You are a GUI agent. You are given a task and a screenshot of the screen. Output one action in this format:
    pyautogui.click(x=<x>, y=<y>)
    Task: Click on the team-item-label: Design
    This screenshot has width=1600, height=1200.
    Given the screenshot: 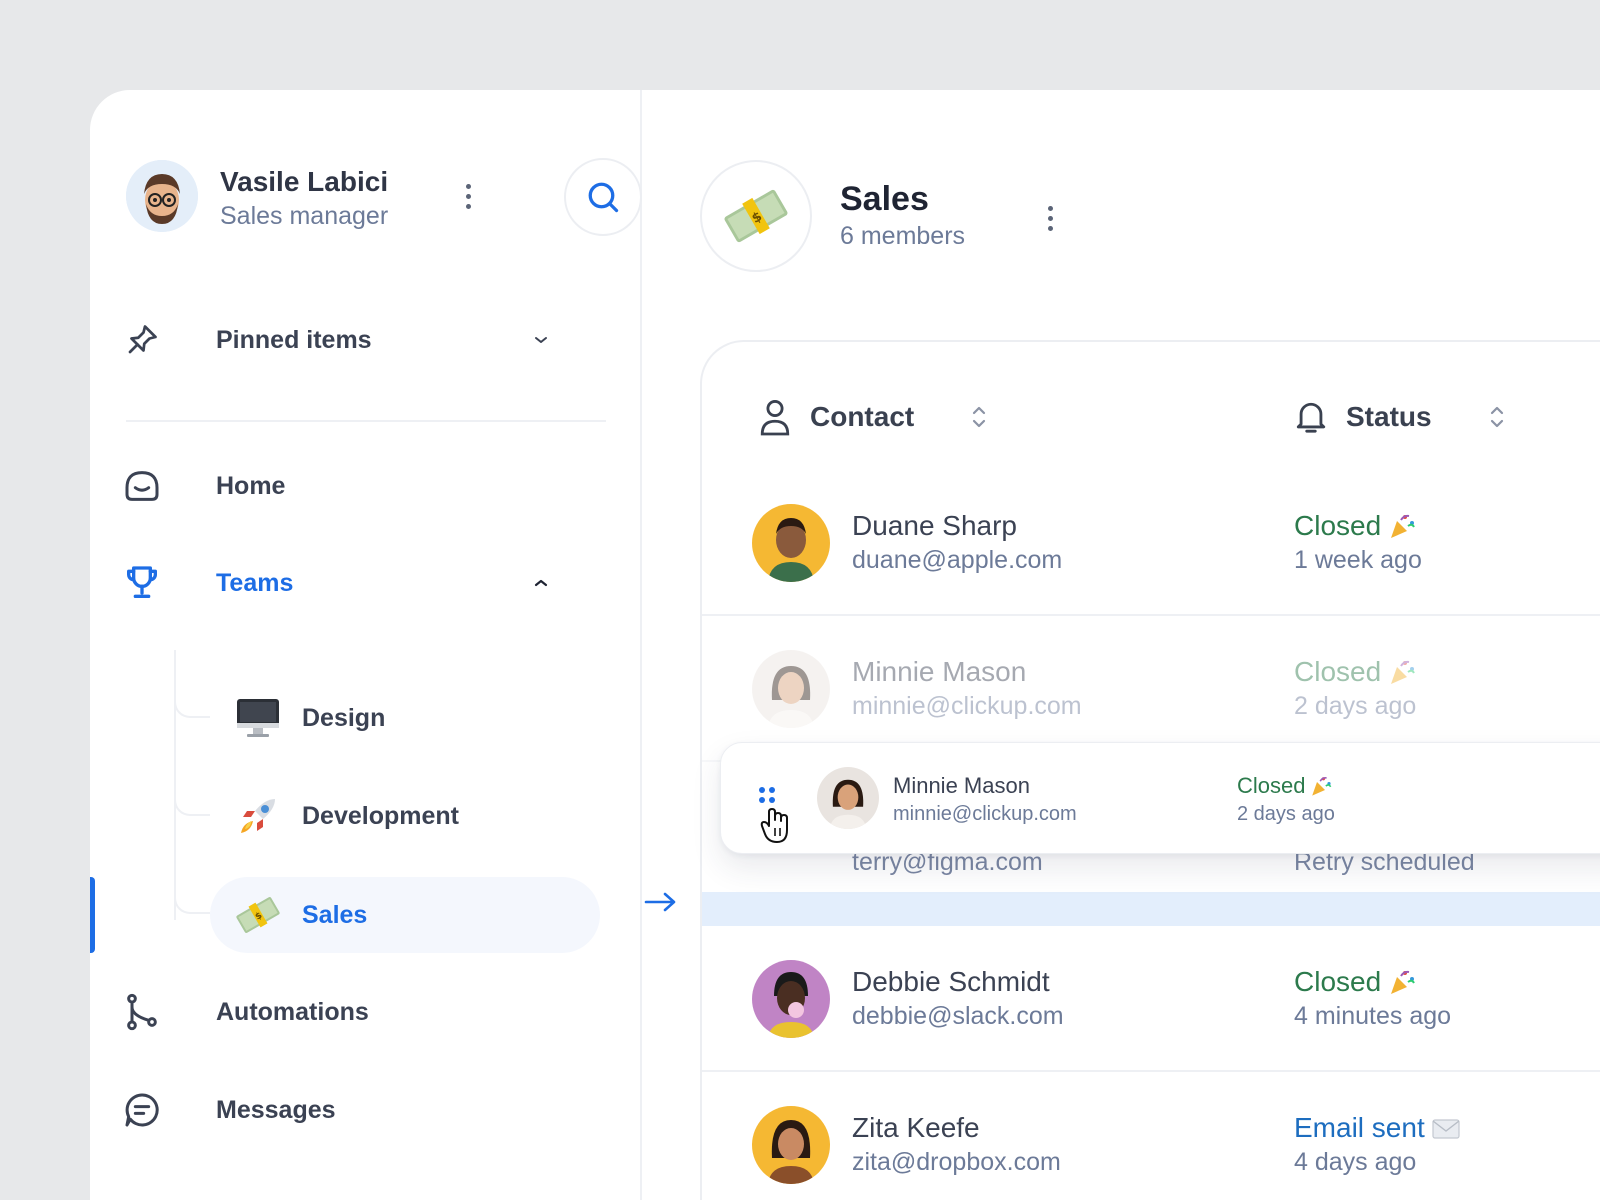 What is the action you would take?
    pyautogui.click(x=344, y=717)
    